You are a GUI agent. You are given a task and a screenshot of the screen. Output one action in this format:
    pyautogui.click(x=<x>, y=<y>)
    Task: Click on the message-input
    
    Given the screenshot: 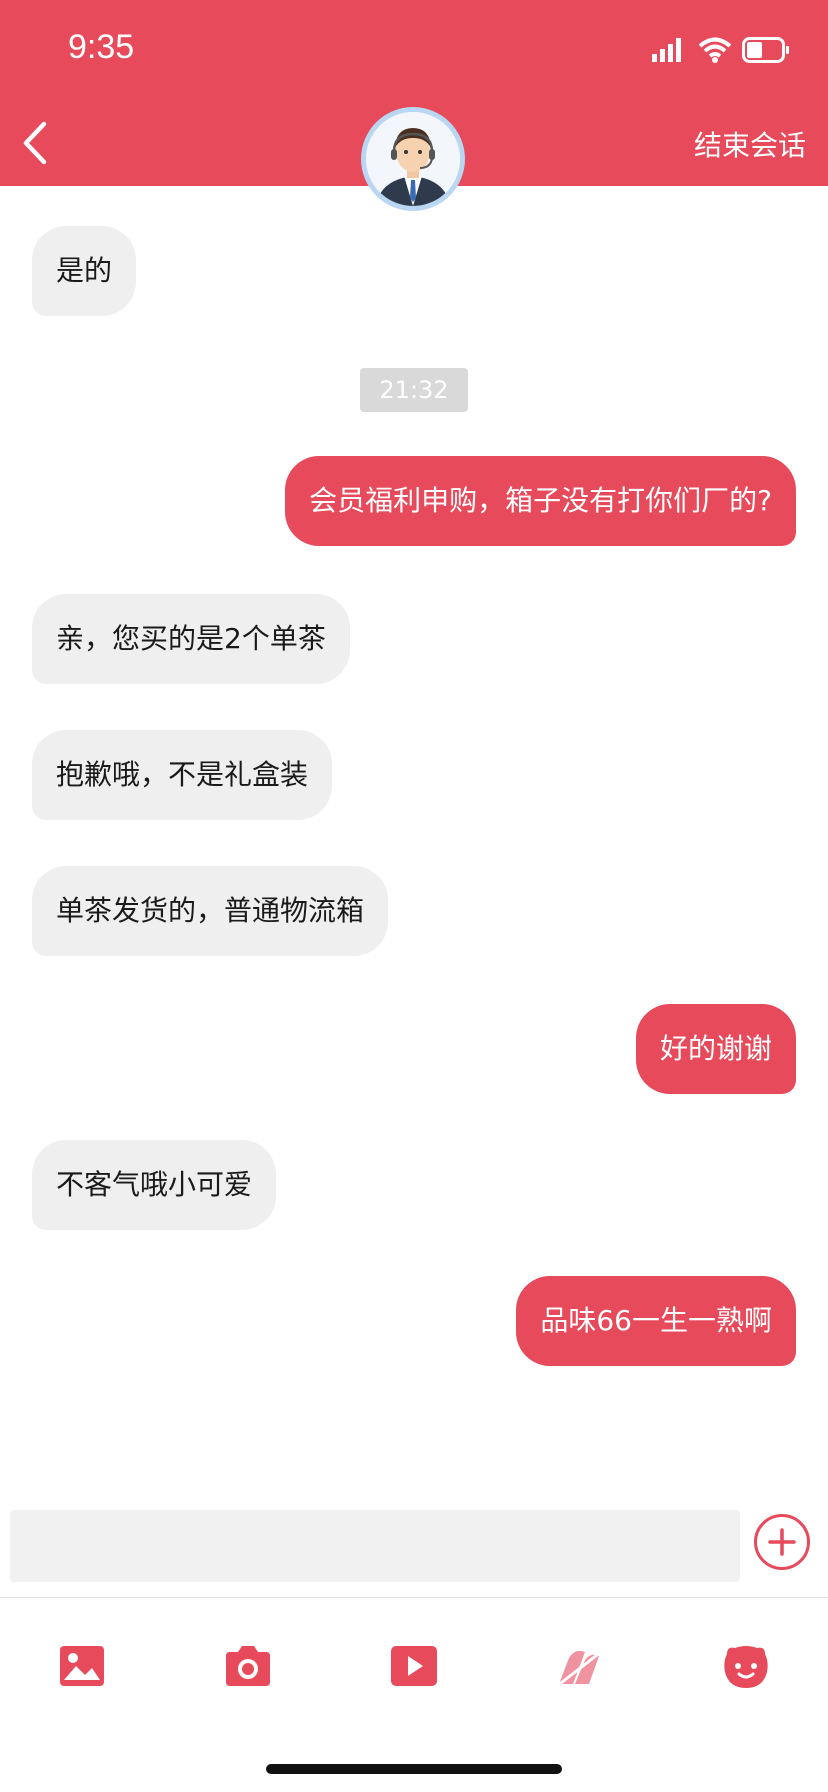 What is the action you would take?
    pyautogui.click(x=375, y=1546)
    